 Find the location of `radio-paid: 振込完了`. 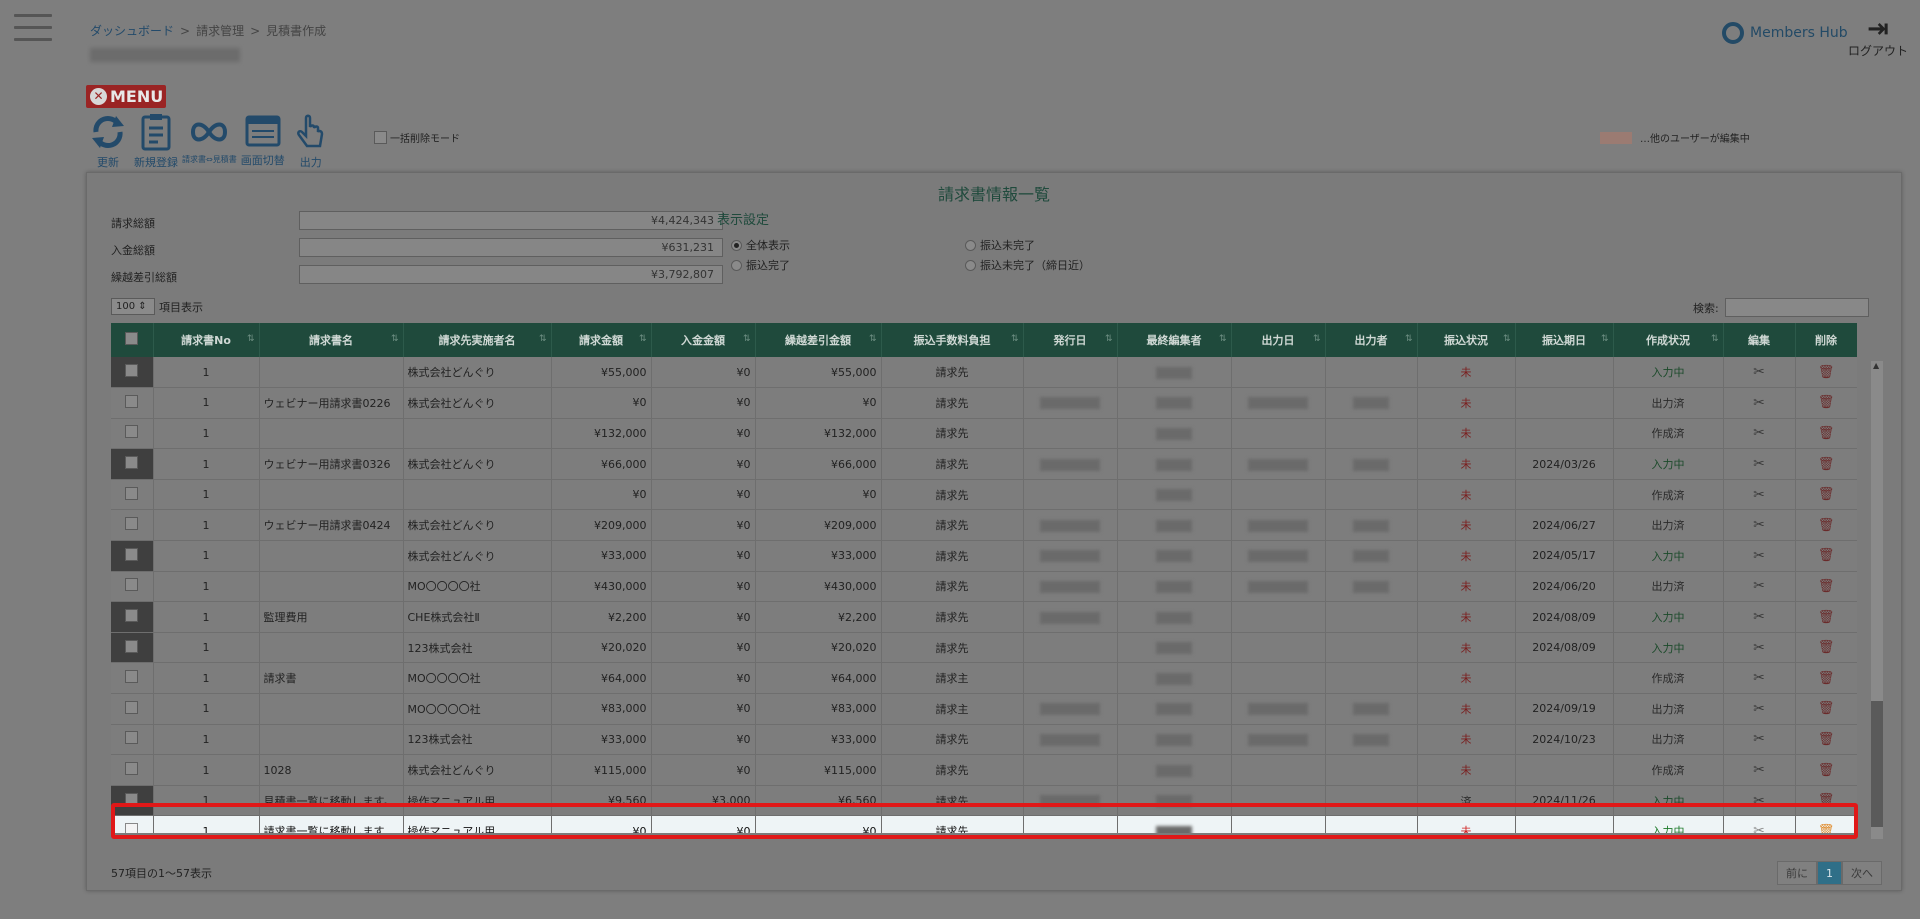

radio-paid: 振込完了 is located at coordinates (760, 265).